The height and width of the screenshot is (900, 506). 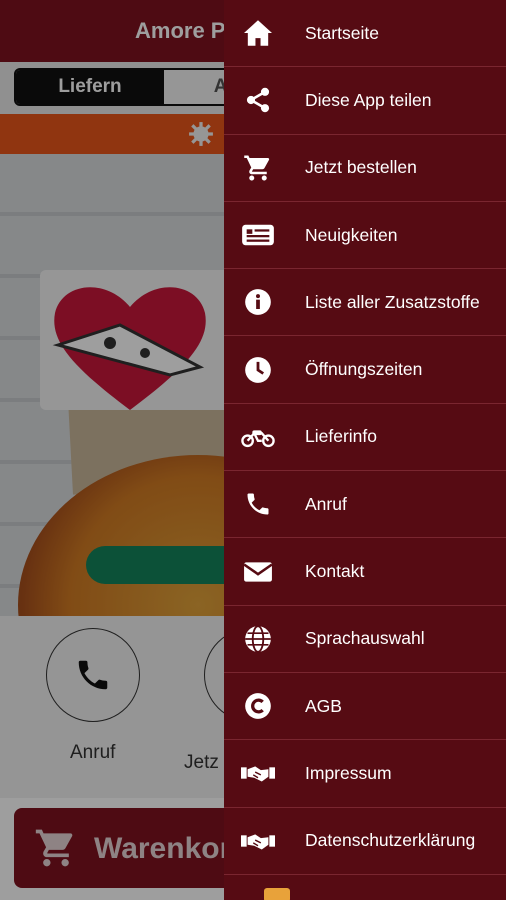 What do you see at coordinates (341, 436) in the screenshot?
I see `menu-item-label: Lieferinfo` at bounding box center [341, 436].